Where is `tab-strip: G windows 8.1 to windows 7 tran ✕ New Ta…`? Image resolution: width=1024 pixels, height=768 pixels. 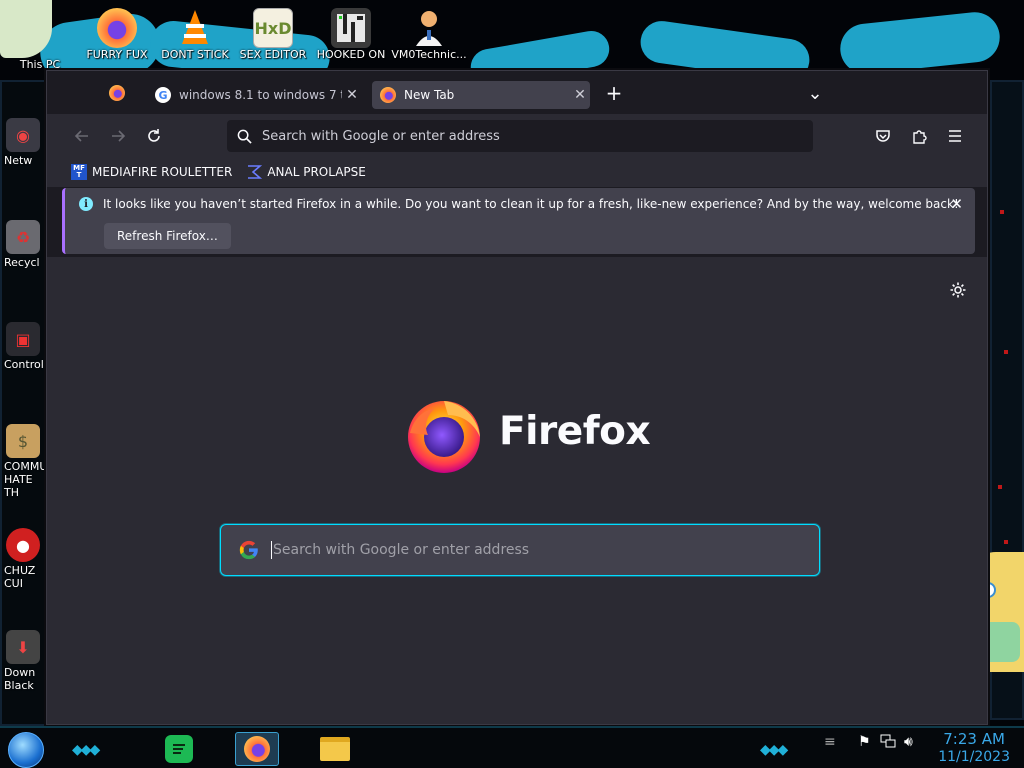
tab-strip: G windows 8.1 to windows 7 tran ✕ New Ta… is located at coordinates (517, 93).